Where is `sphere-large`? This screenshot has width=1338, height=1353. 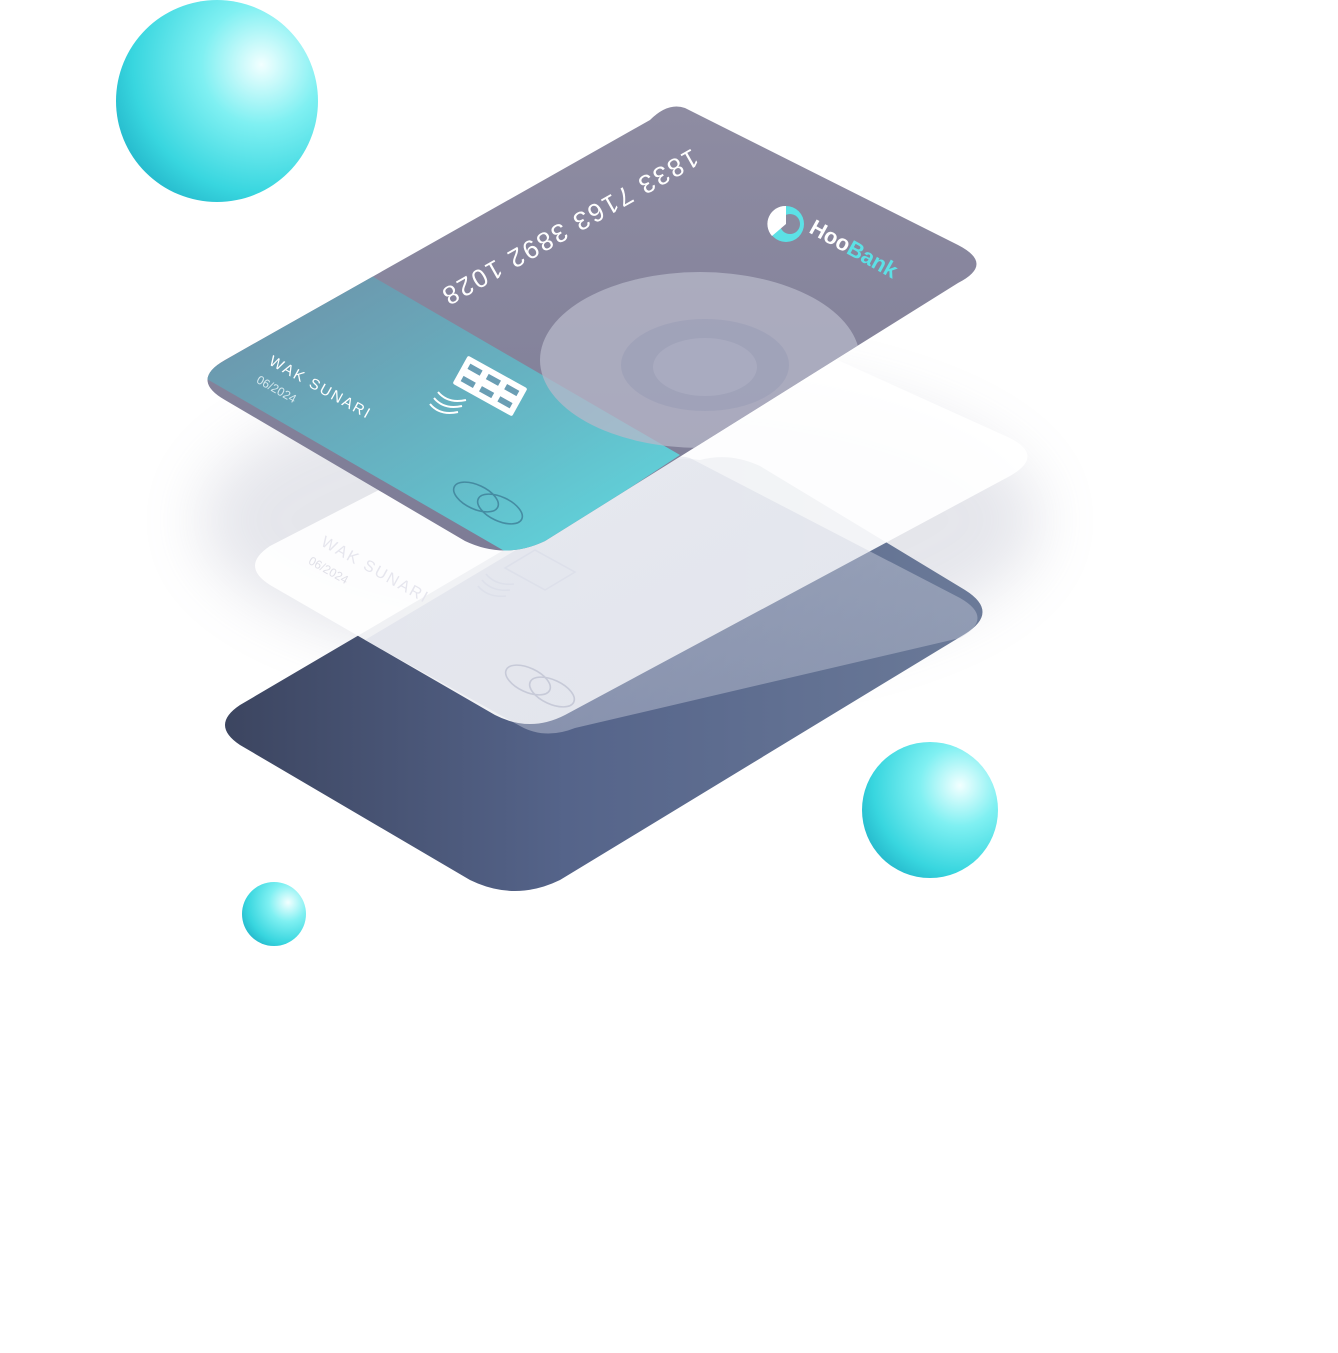 sphere-large is located at coordinates (217, 101).